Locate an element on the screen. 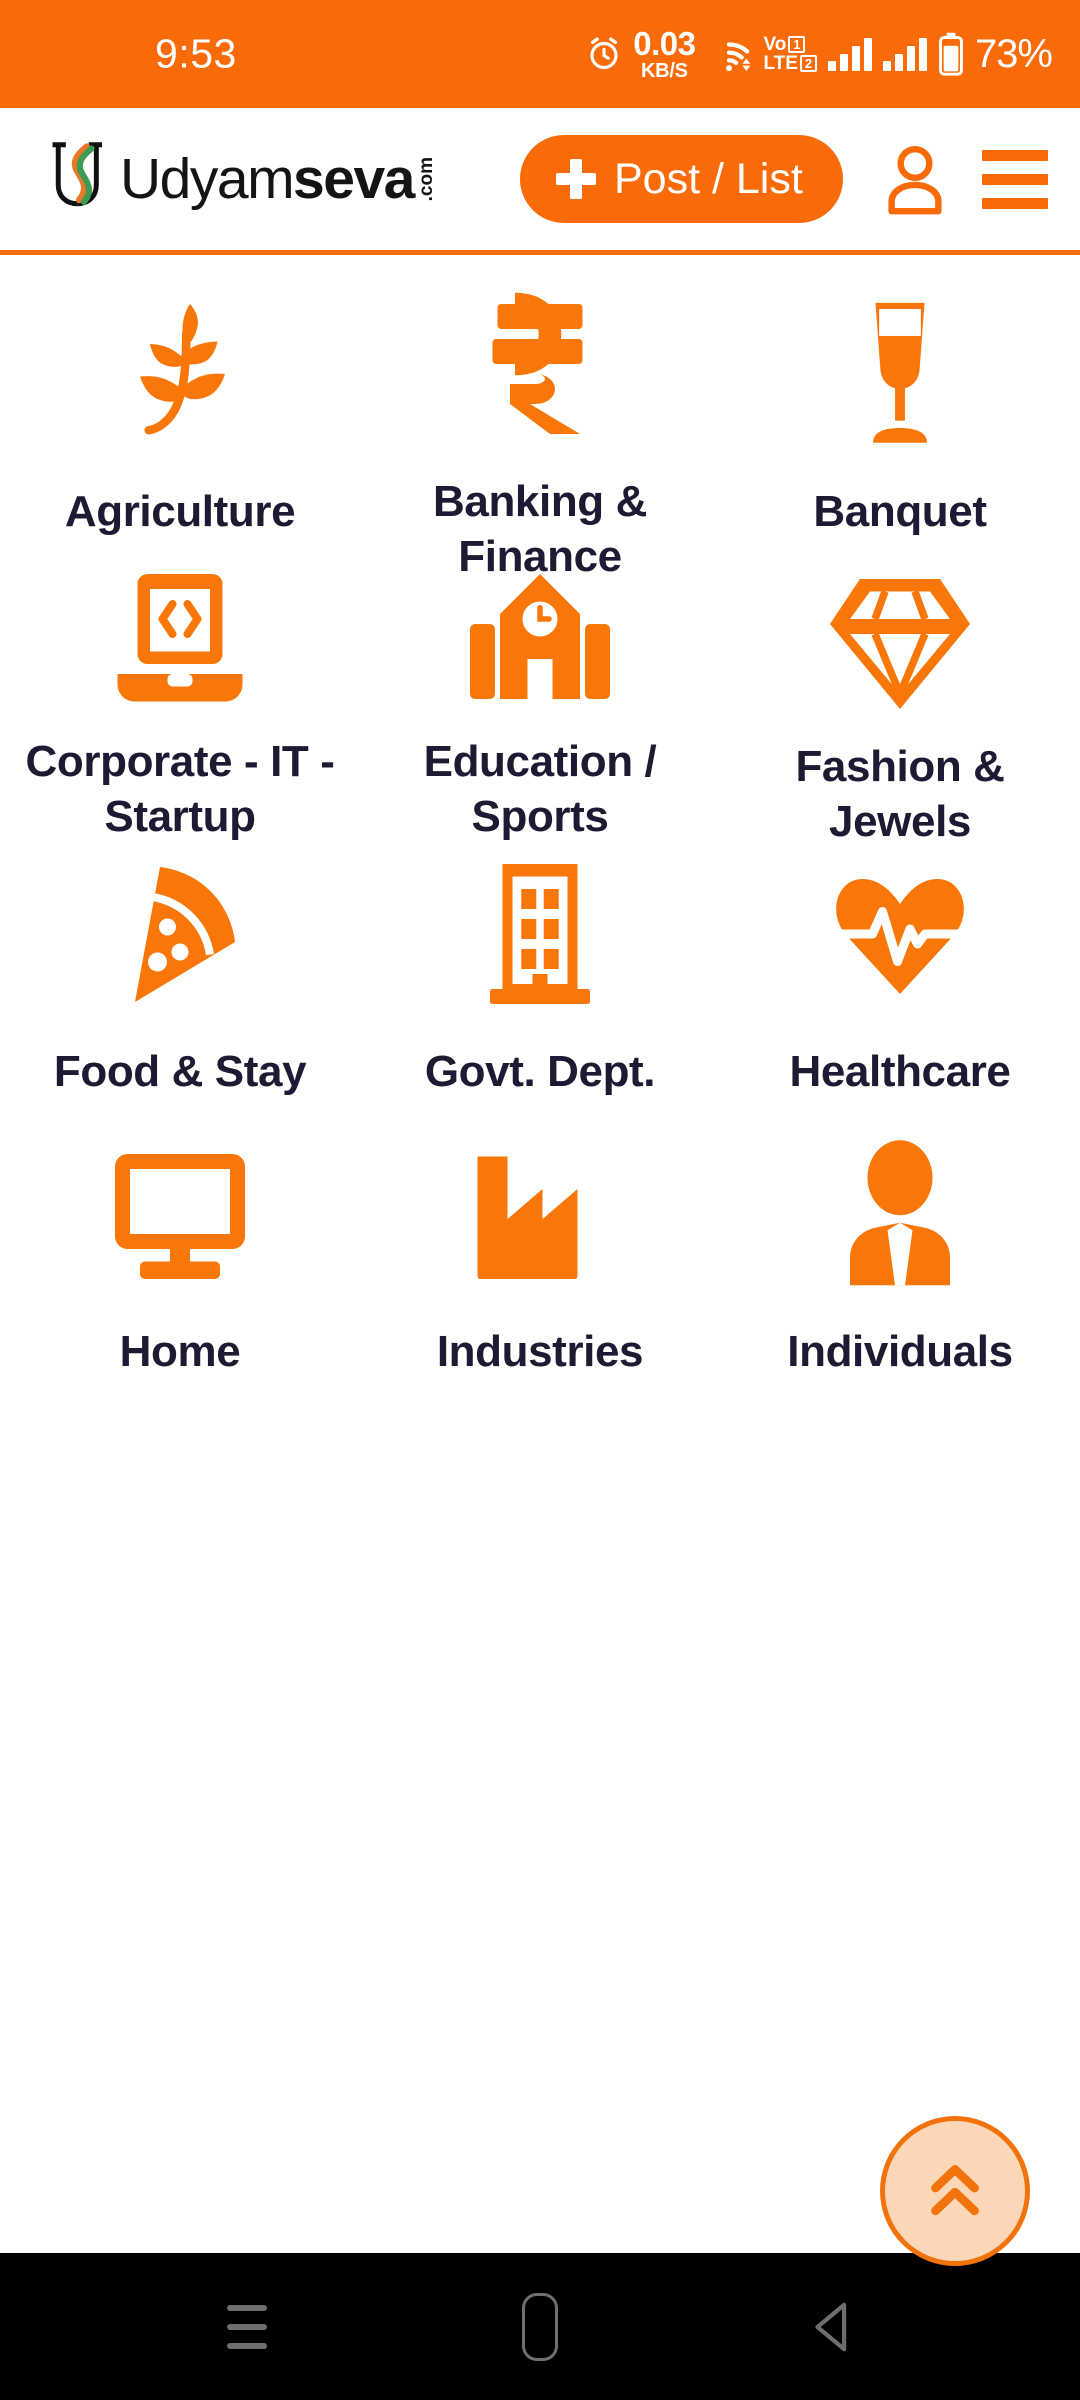  plus-icon is located at coordinates (576, 179).